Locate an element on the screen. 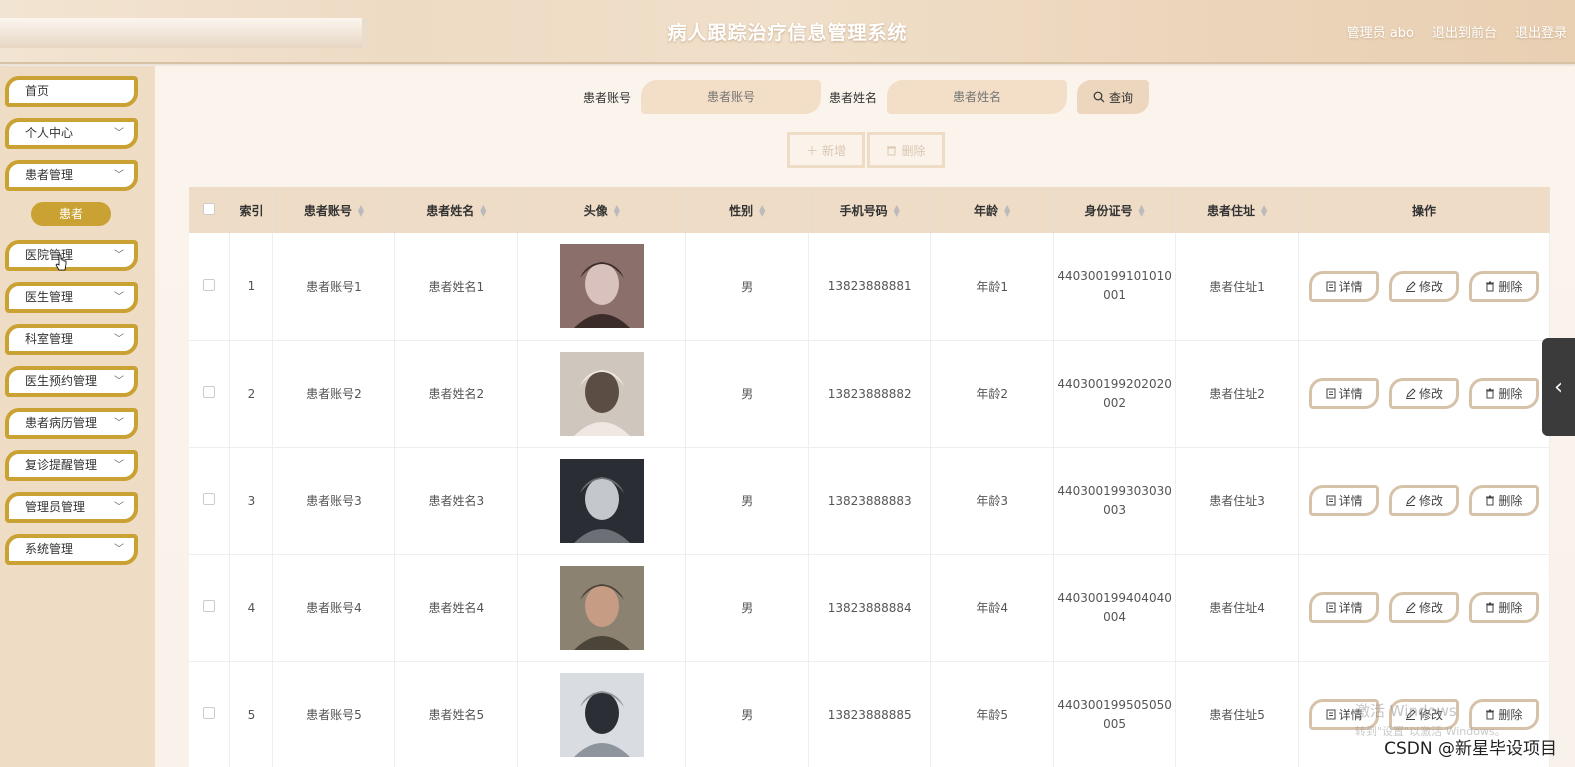 The height and width of the screenshot is (767, 1575). col-index: 索引 is located at coordinates (251, 210).